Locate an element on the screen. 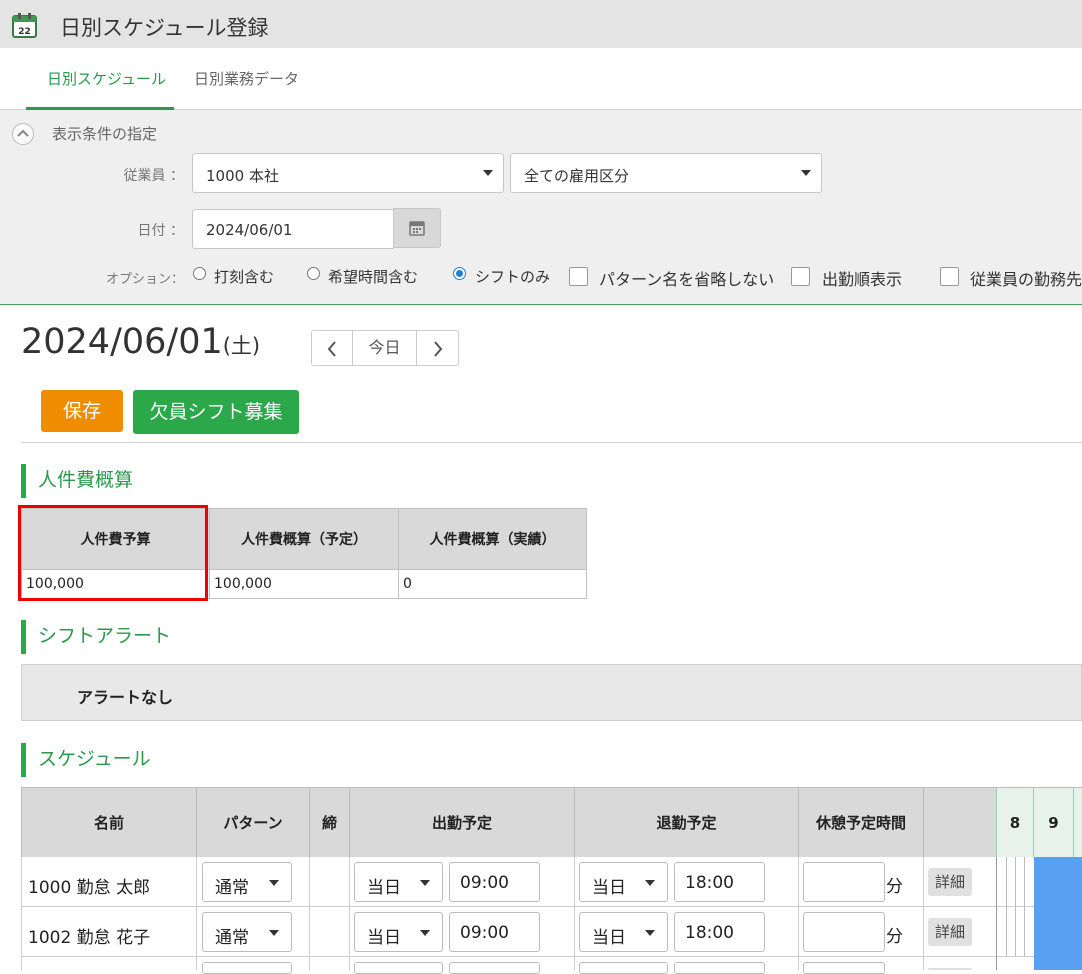  chevron-left-icon is located at coordinates (331, 349).